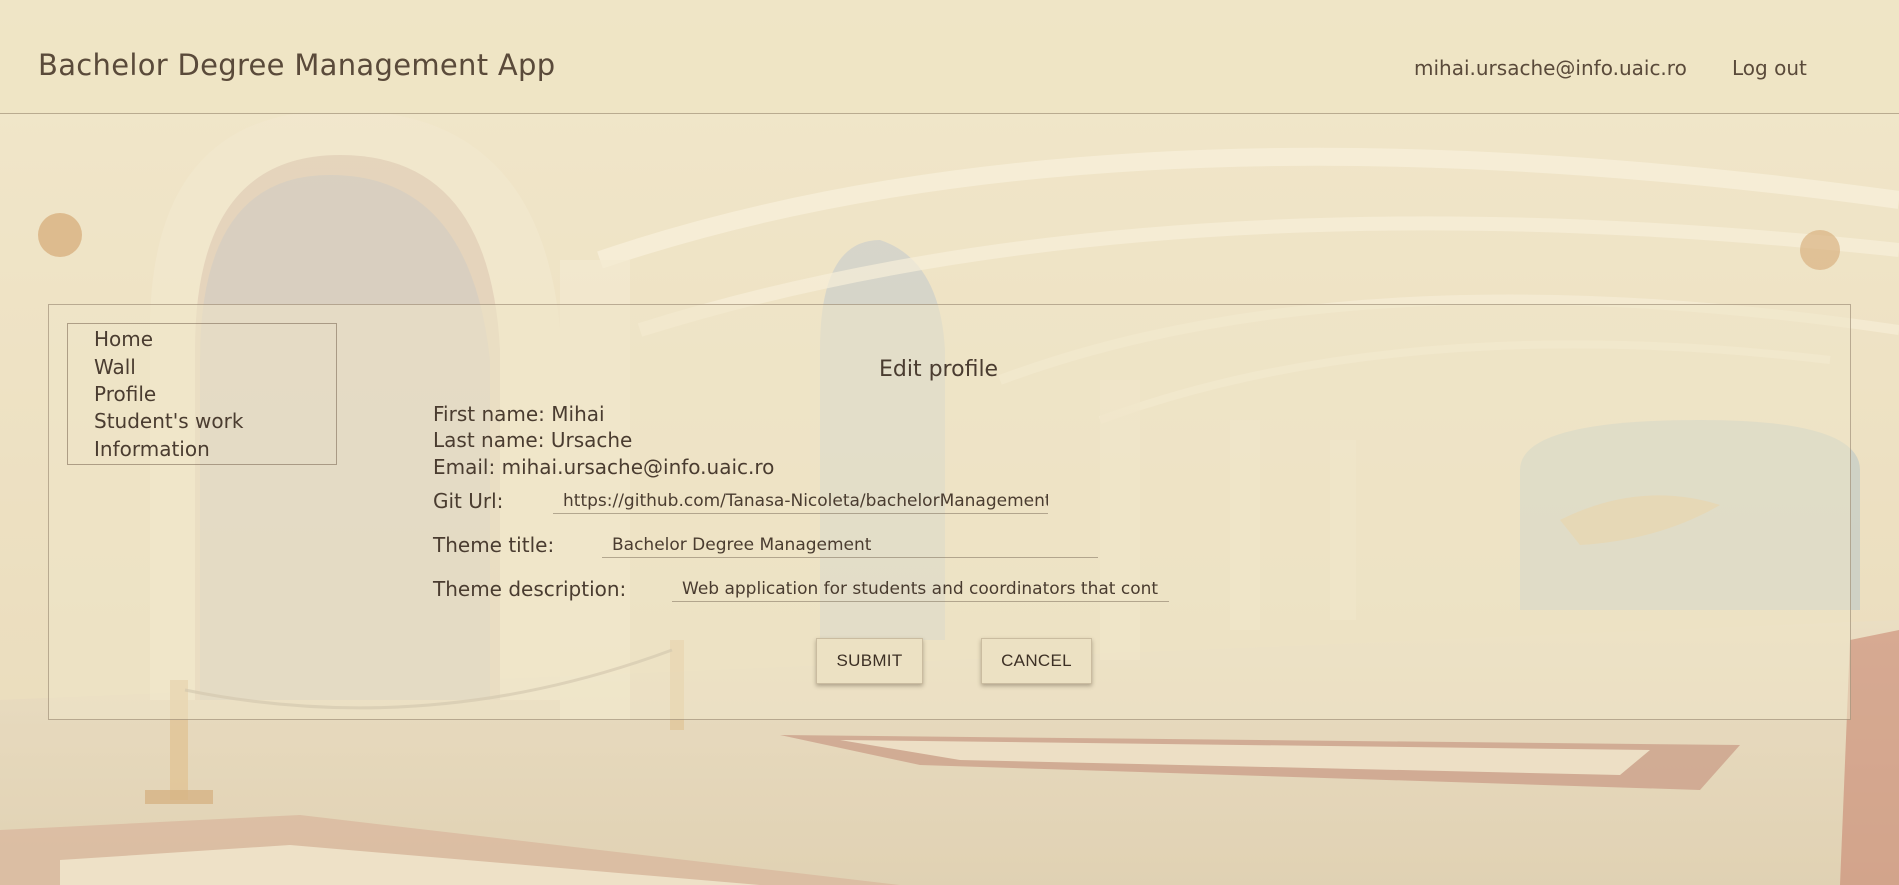 The width and height of the screenshot is (1899, 885). What do you see at coordinates (1036, 661) in the screenshot?
I see `cancel-button: CANCEL` at bounding box center [1036, 661].